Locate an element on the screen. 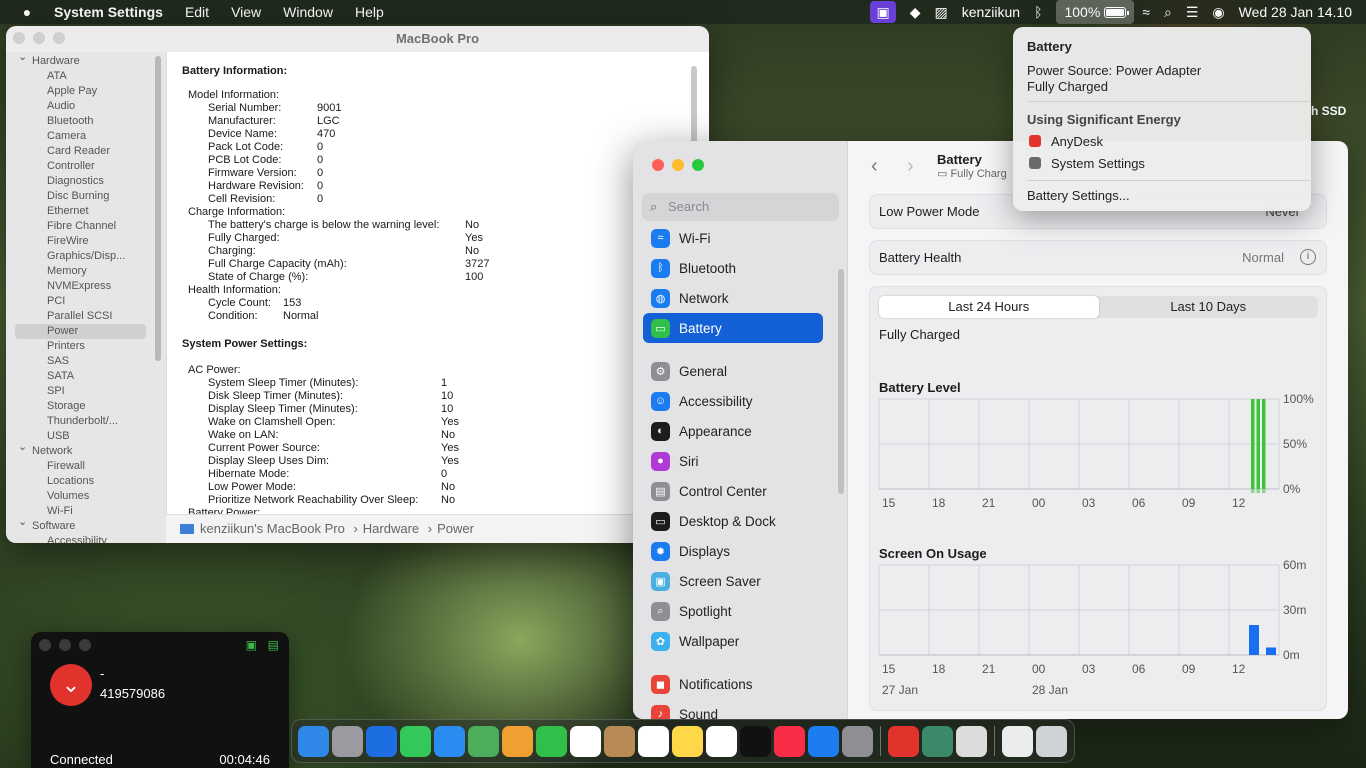 The height and width of the screenshot is (768, 1366). sidebar-item: Wi-Fi is located at coordinates (86, 511).